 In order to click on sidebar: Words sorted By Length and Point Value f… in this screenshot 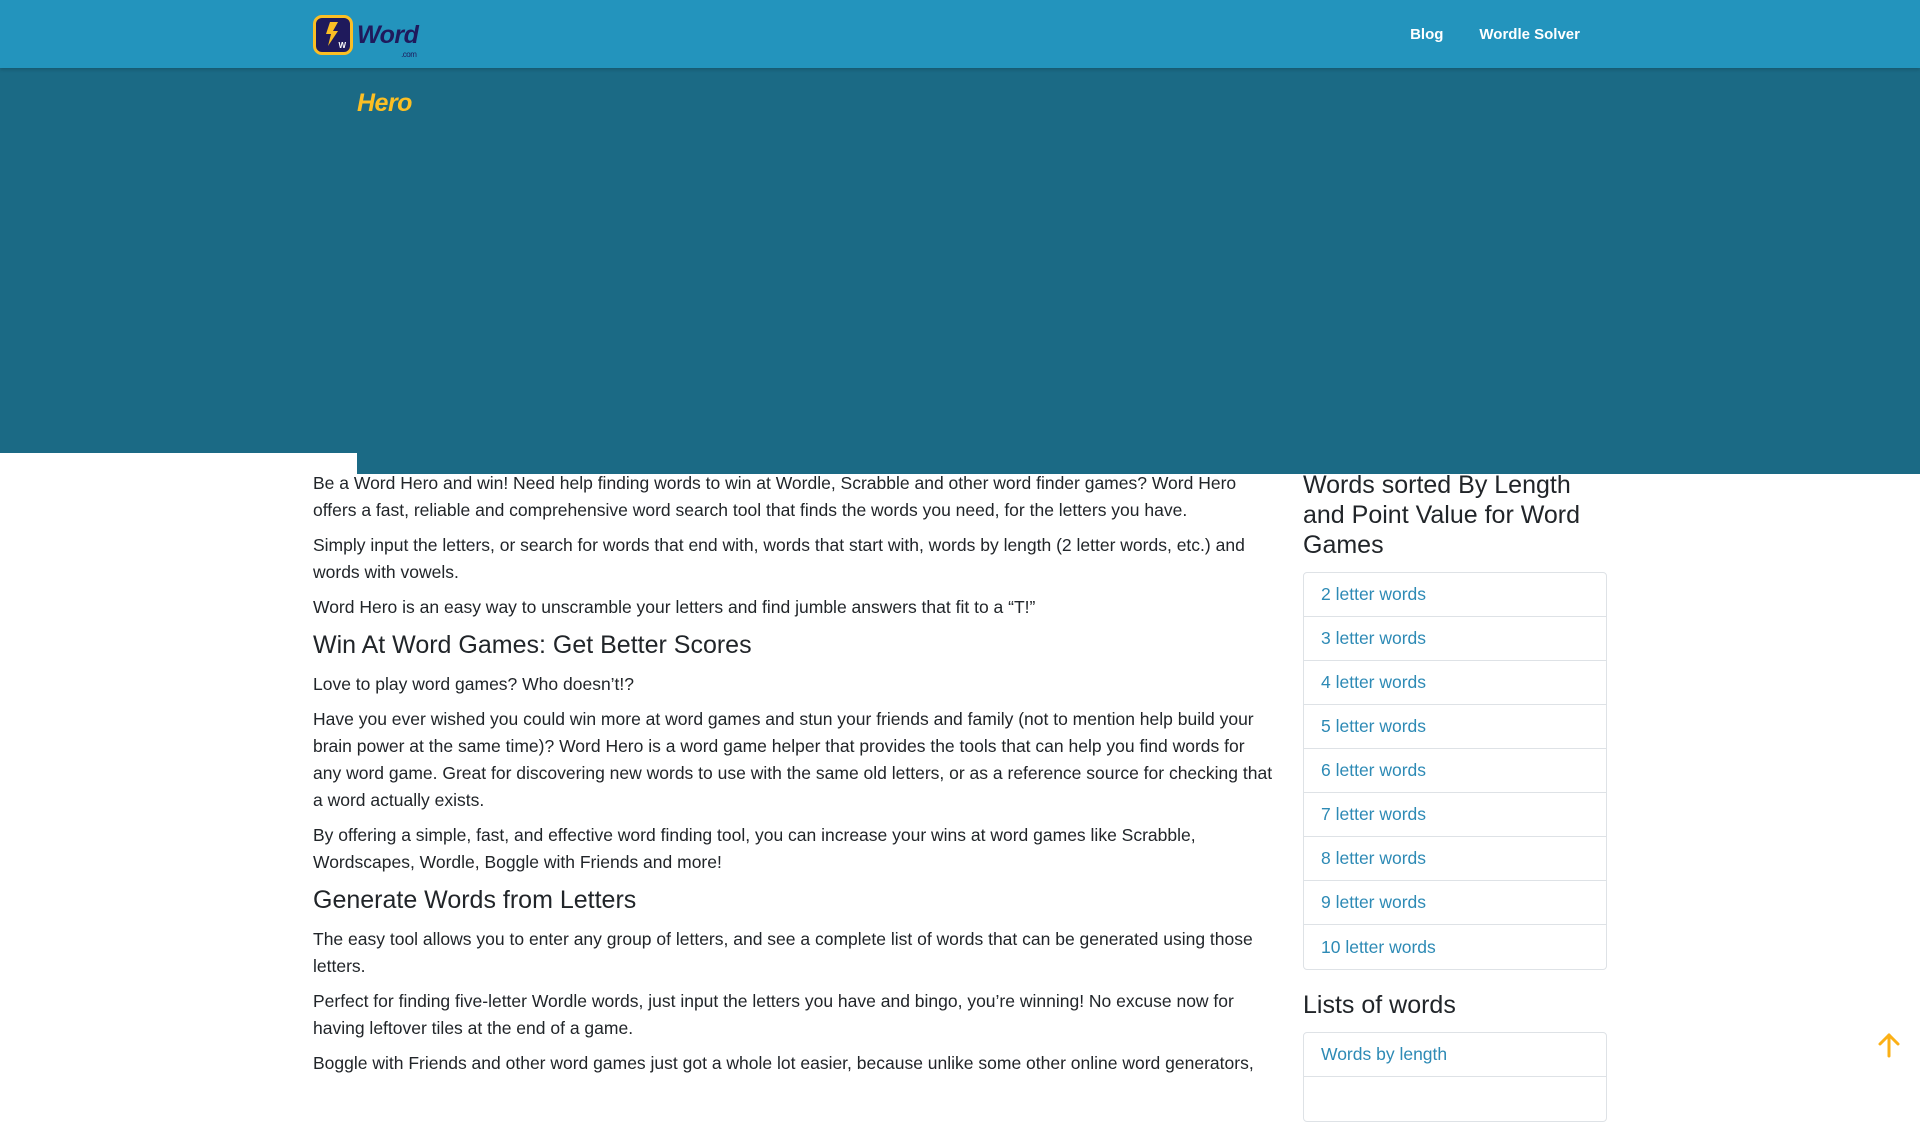, I will do `click(1455, 806)`.